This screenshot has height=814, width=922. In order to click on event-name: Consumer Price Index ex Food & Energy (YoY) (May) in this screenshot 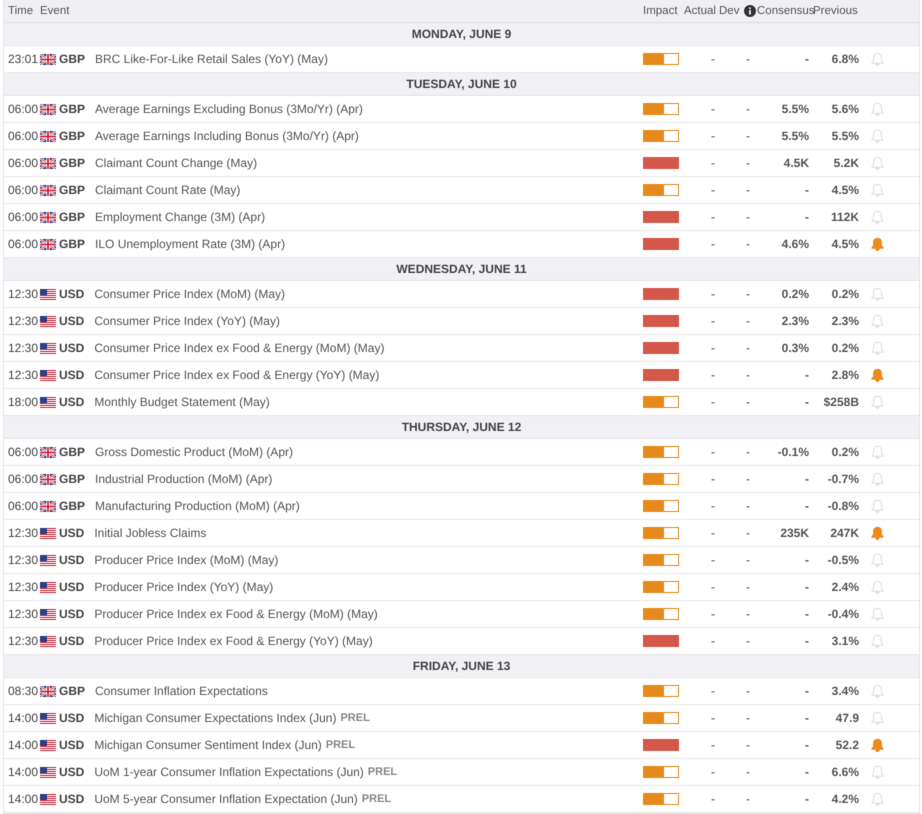, I will do `click(237, 375)`.